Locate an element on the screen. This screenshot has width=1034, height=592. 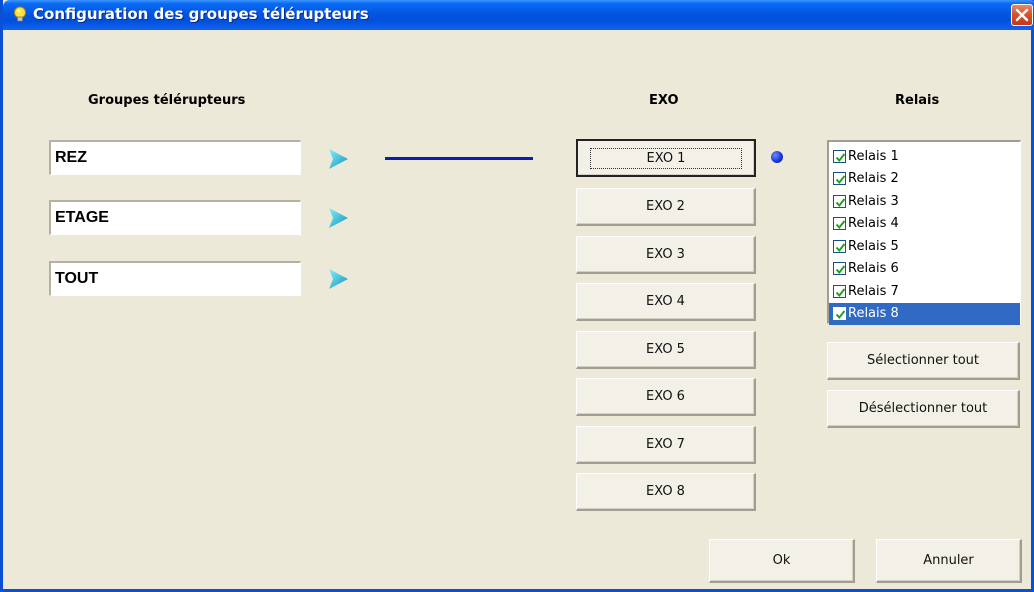
relais-label: Relais 5 is located at coordinates (873, 246).